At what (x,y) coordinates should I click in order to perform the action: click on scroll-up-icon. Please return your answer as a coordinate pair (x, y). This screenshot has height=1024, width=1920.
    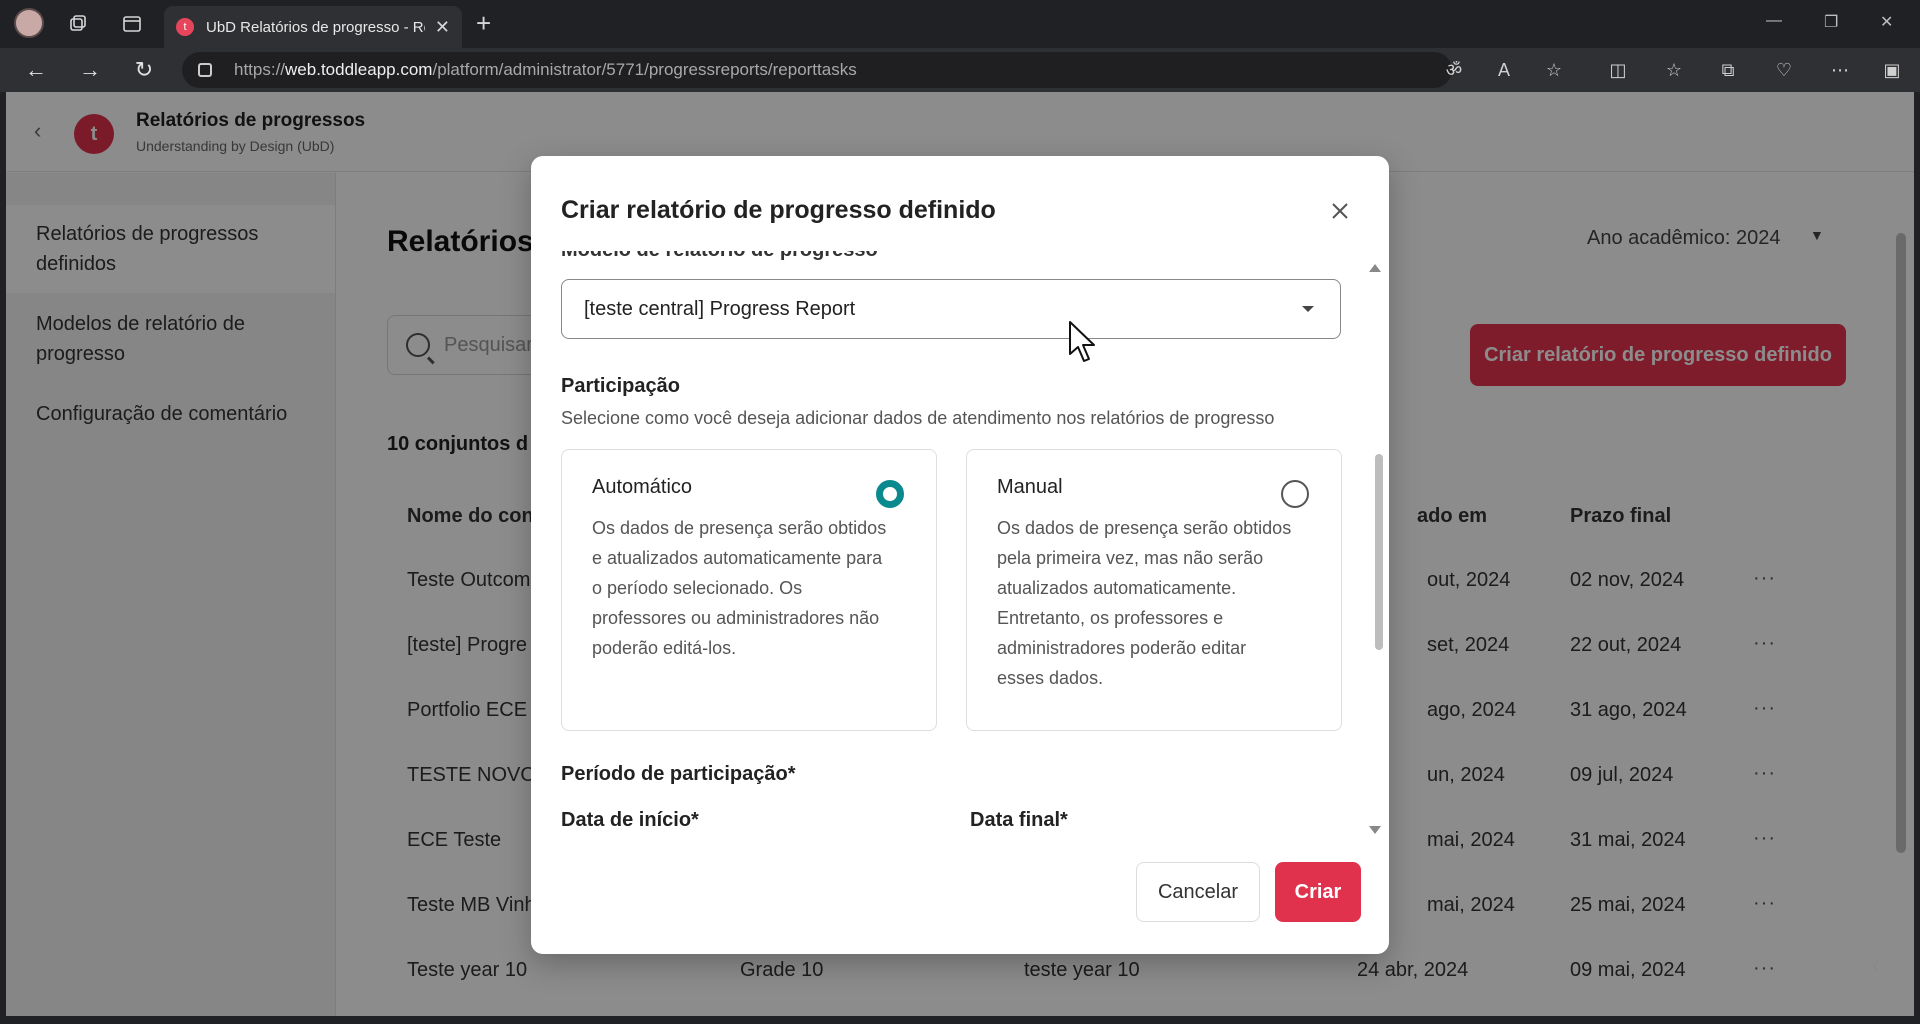
    Looking at the image, I should click on (1375, 268).